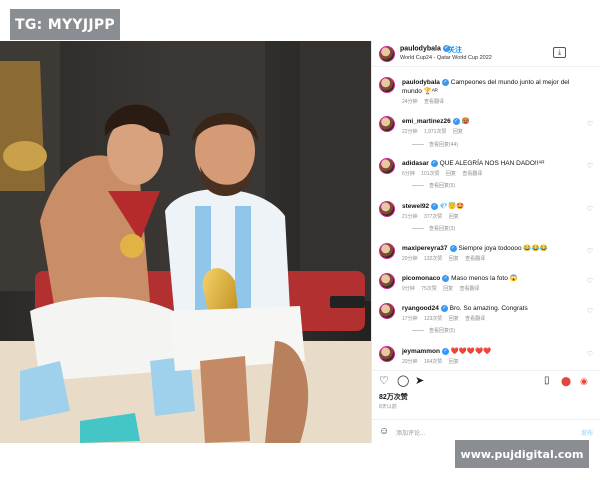 This screenshot has height=480, width=600. Describe the element at coordinates (430, 174) in the screenshot. I see `comment-likes: 101次赞` at that location.